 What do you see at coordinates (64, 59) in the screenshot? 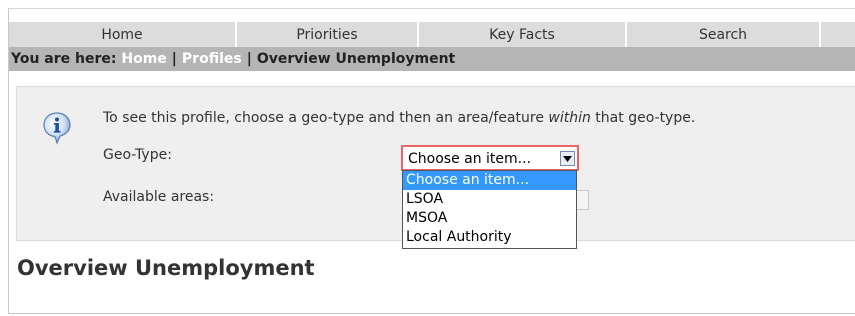
I see `breadcrumb-prefix: You are here:` at bounding box center [64, 59].